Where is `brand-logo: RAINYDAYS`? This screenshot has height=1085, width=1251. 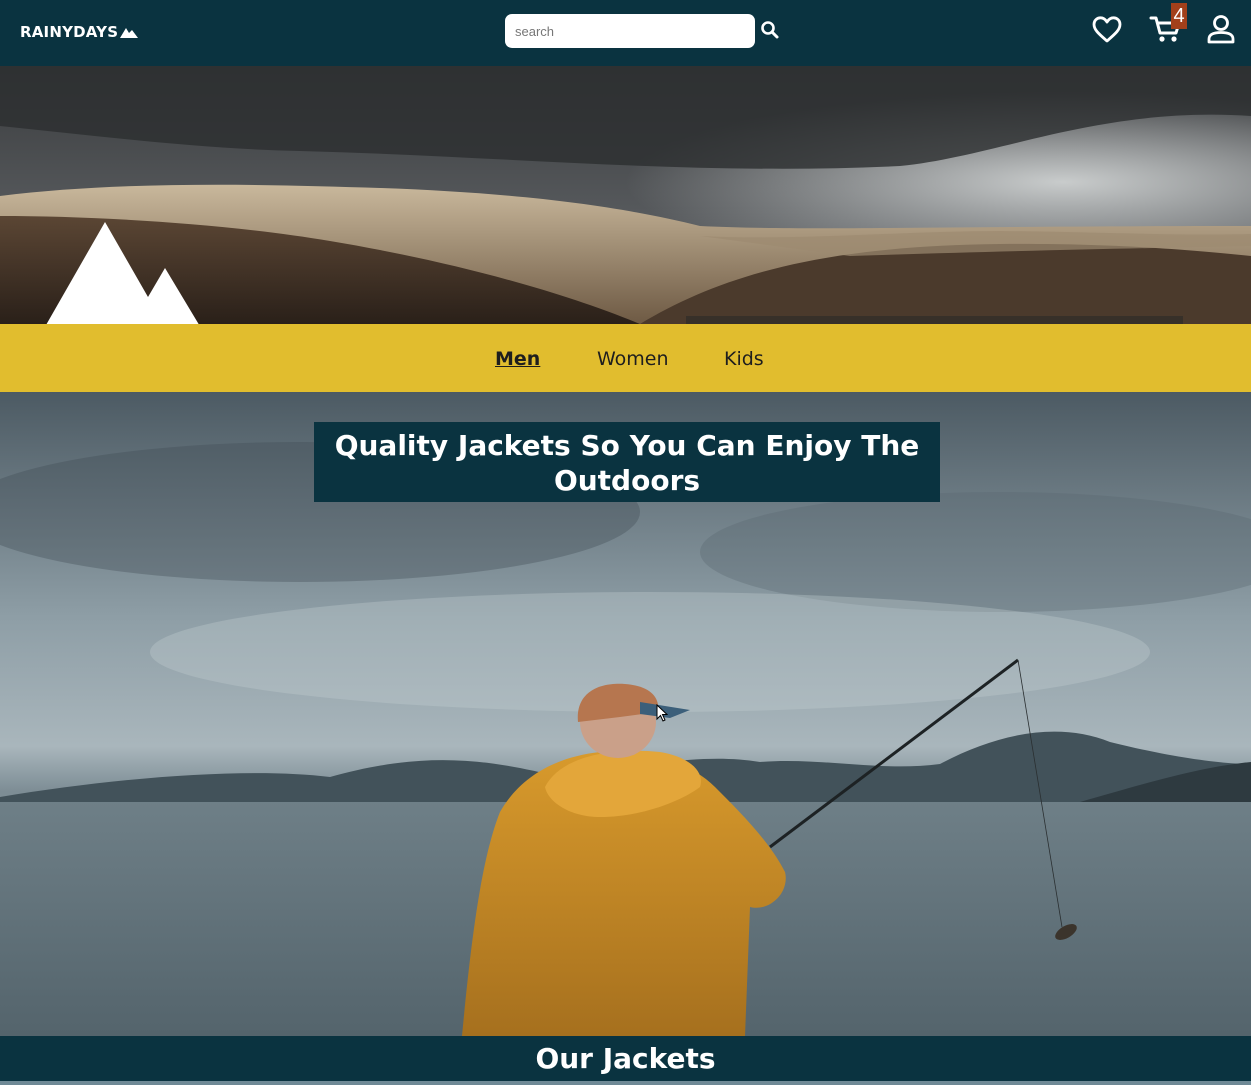
brand-logo: RAINYDAYS is located at coordinates (79, 32).